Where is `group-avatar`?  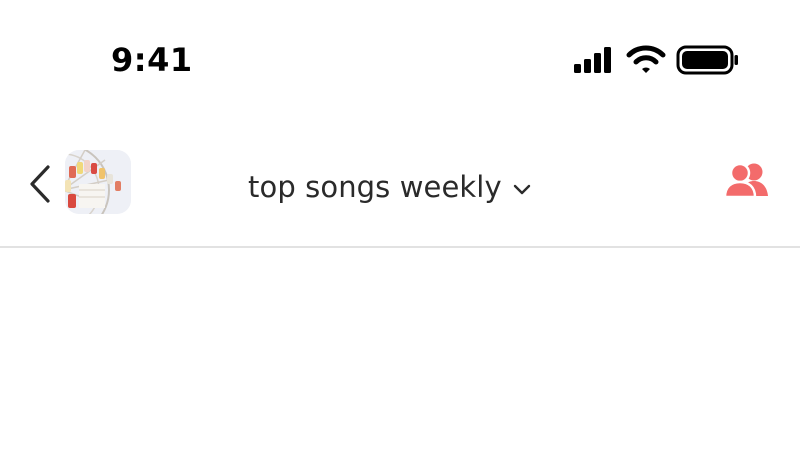 group-avatar is located at coordinates (98, 182).